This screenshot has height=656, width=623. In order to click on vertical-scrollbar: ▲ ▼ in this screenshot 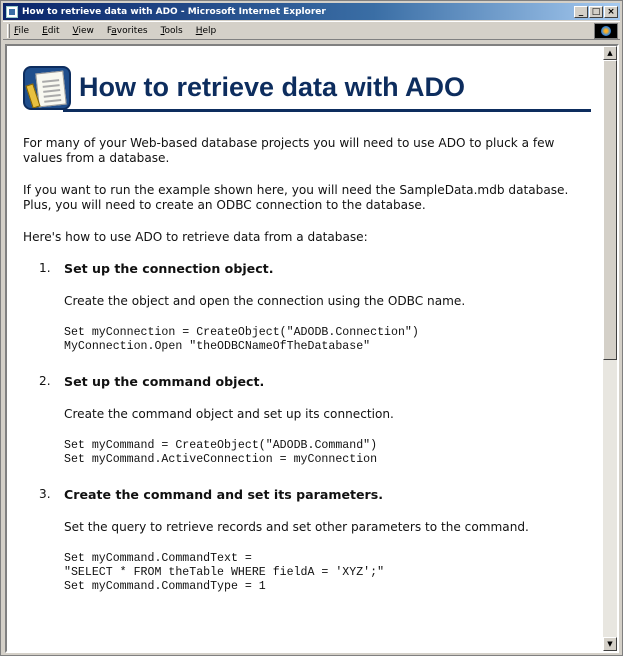, I will do `click(610, 348)`.